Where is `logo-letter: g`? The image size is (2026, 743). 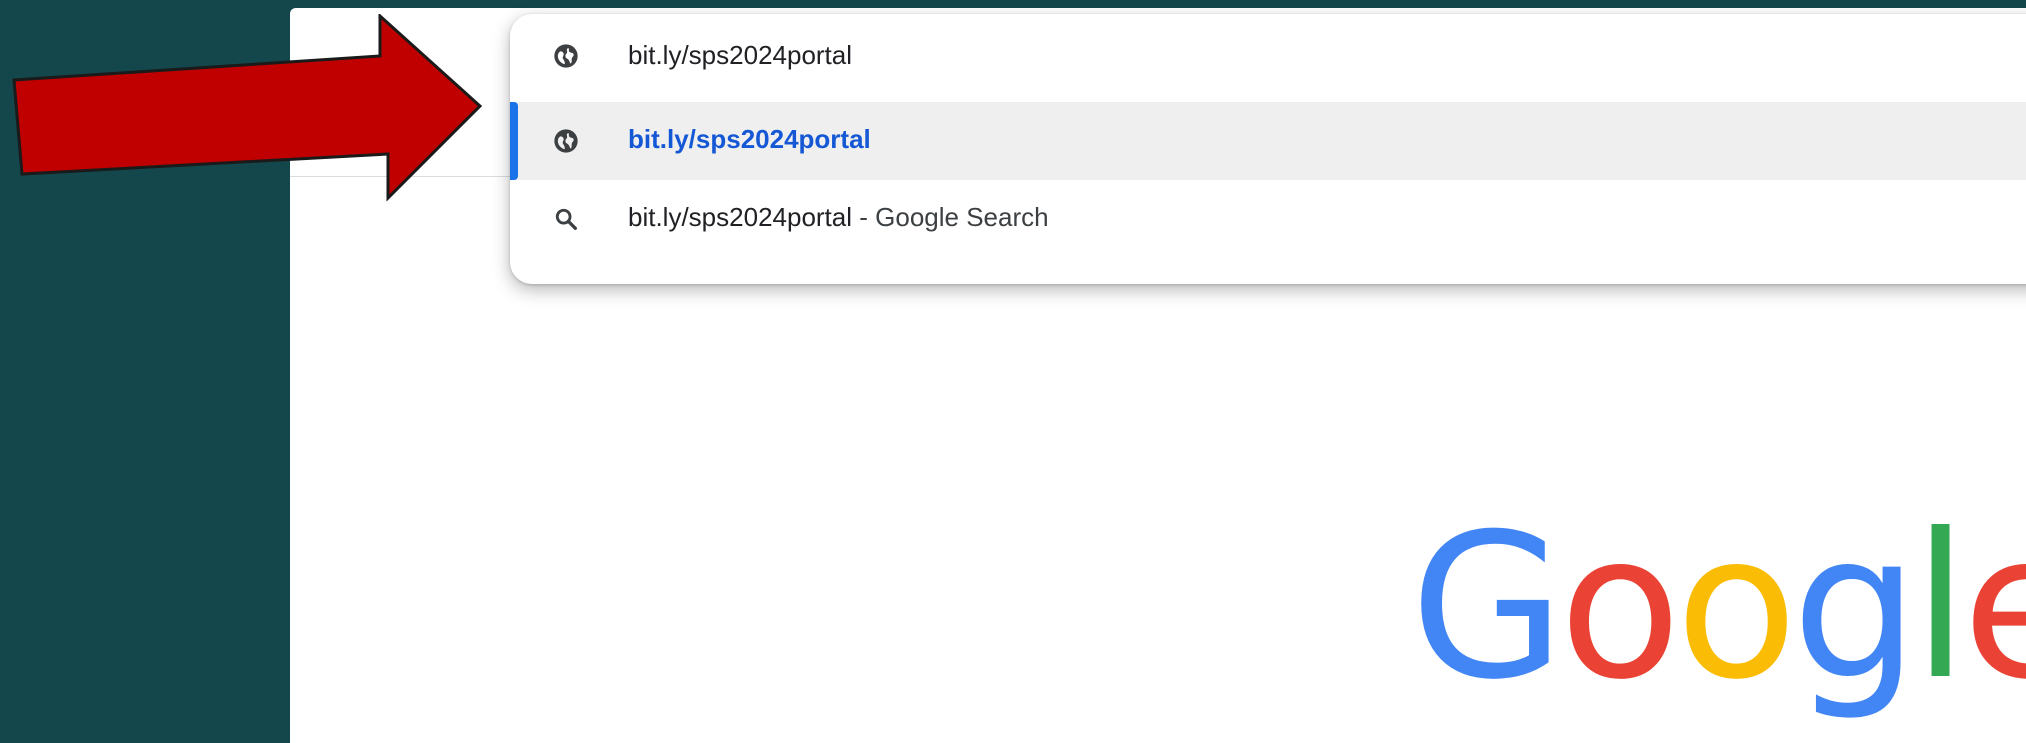
logo-letter: g is located at coordinates (1855, 607).